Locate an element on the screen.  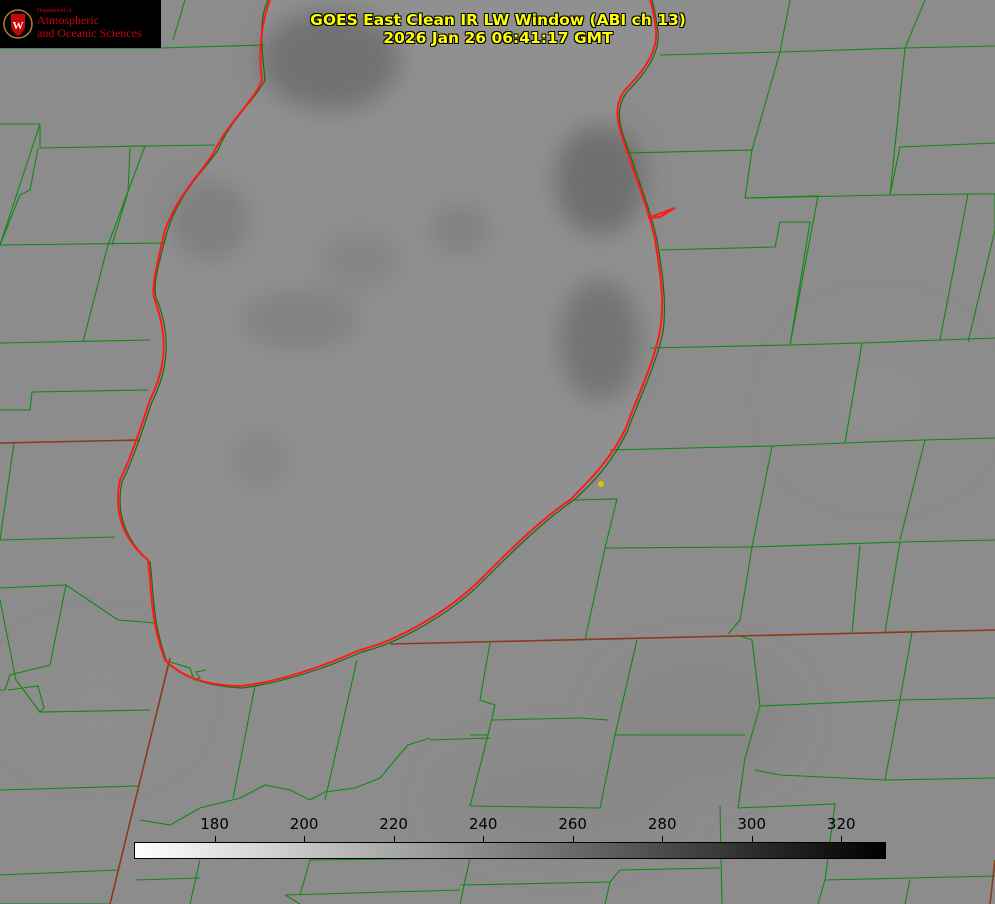
colorbar-tick-label: 180 is located at coordinates (214, 824).